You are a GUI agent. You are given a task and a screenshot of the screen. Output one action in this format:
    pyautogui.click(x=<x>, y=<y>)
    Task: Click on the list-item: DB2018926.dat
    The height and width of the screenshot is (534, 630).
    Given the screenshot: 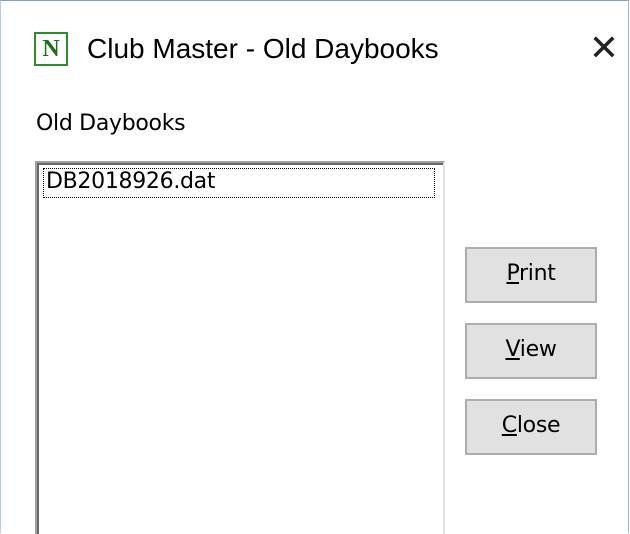 What is the action you would take?
    pyautogui.click(x=239, y=183)
    